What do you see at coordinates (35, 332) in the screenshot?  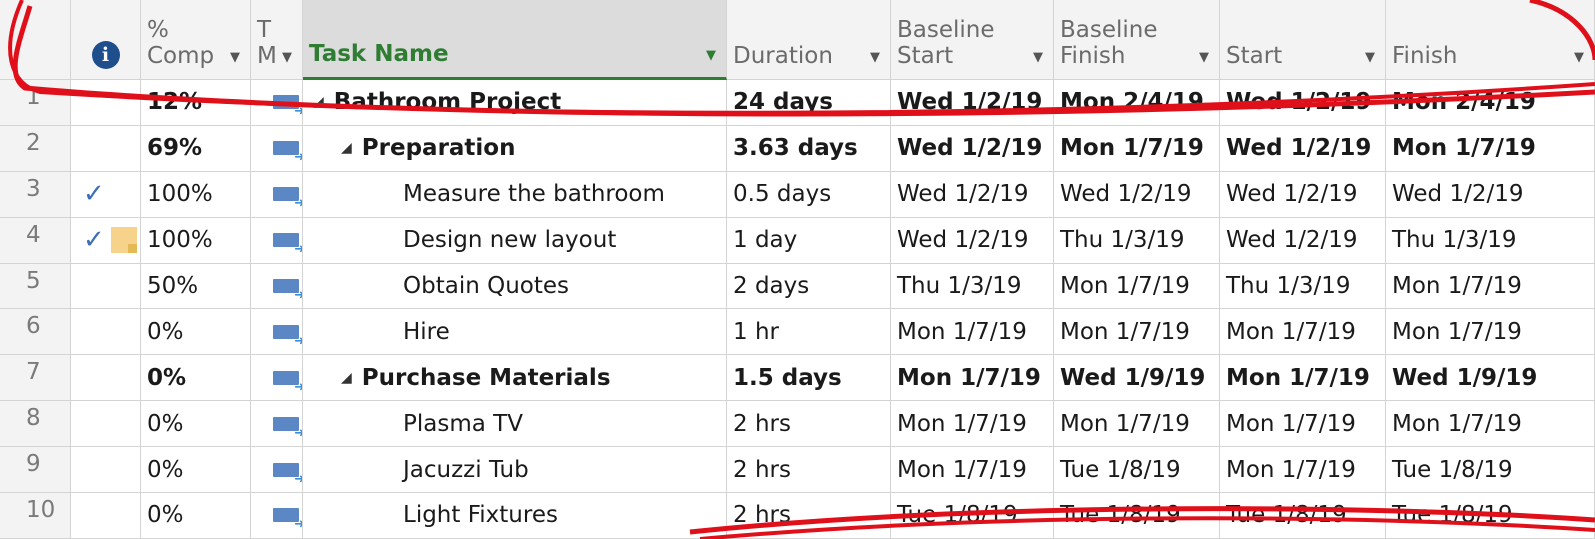 I see `row-number: 6` at bounding box center [35, 332].